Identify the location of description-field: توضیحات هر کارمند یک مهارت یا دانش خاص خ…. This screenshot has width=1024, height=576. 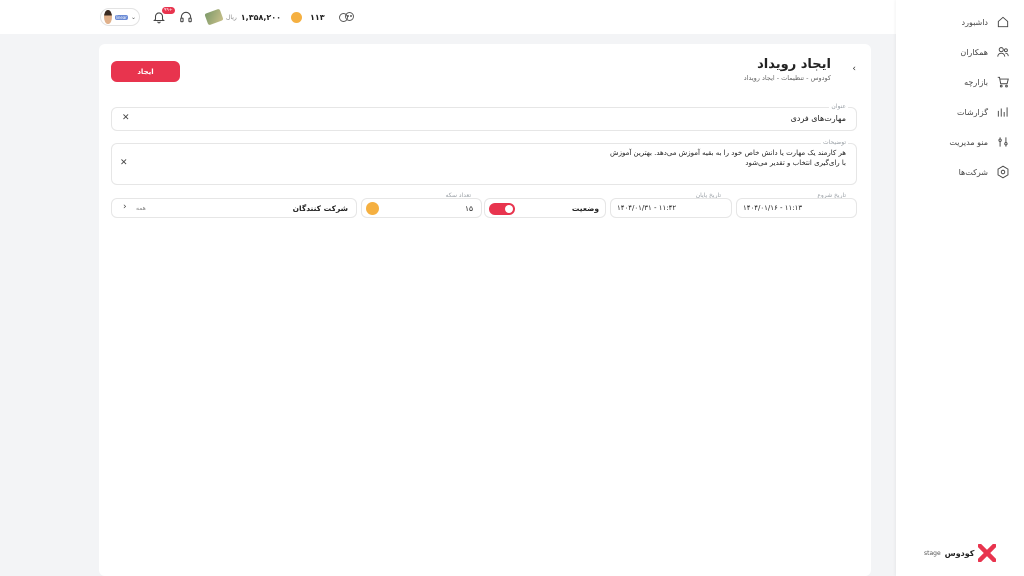
(484, 162).